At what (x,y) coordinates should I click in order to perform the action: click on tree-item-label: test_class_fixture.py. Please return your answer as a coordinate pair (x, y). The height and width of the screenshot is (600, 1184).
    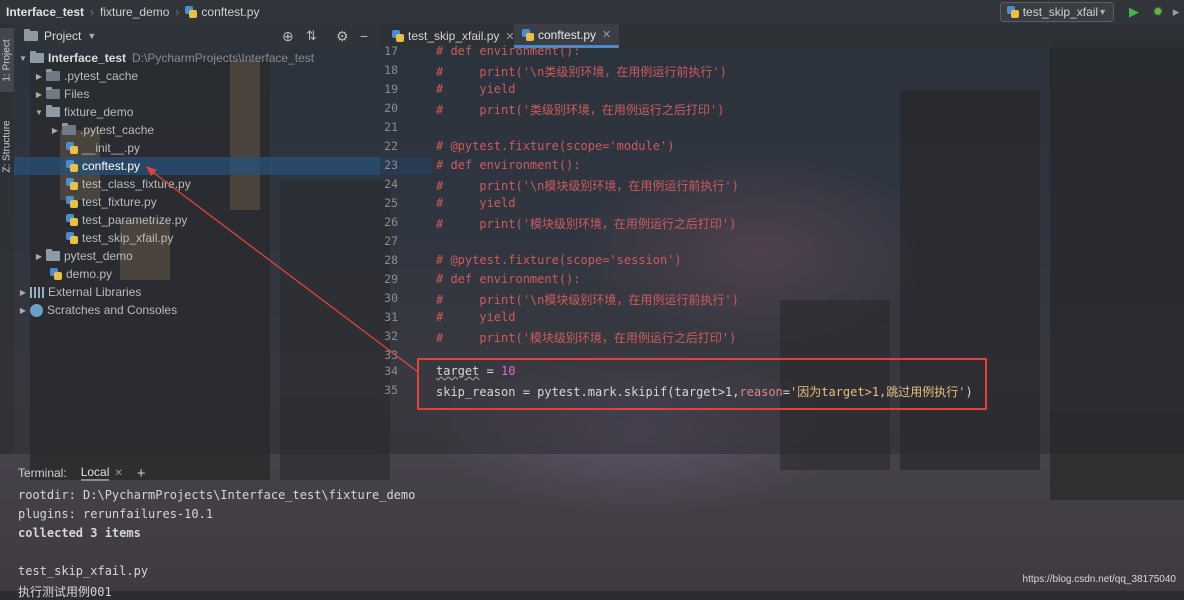
    Looking at the image, I should click on (136, 184).